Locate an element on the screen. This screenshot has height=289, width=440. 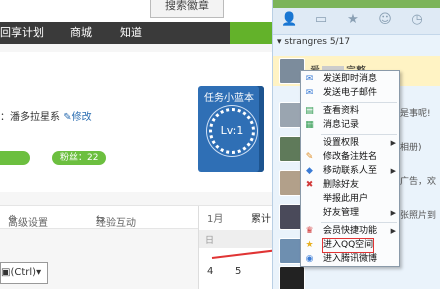
recent-icon: ◷ is located at coordinates (417, 20).